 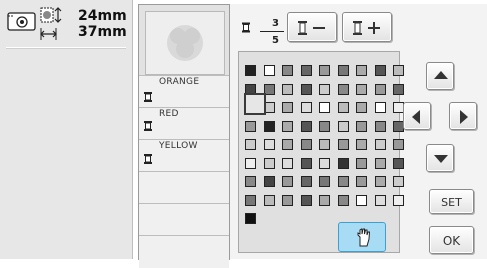 What do you see at coordinates (362, 237) in the screenshot?
I see `hand-button` at bounding box center [362, 237].